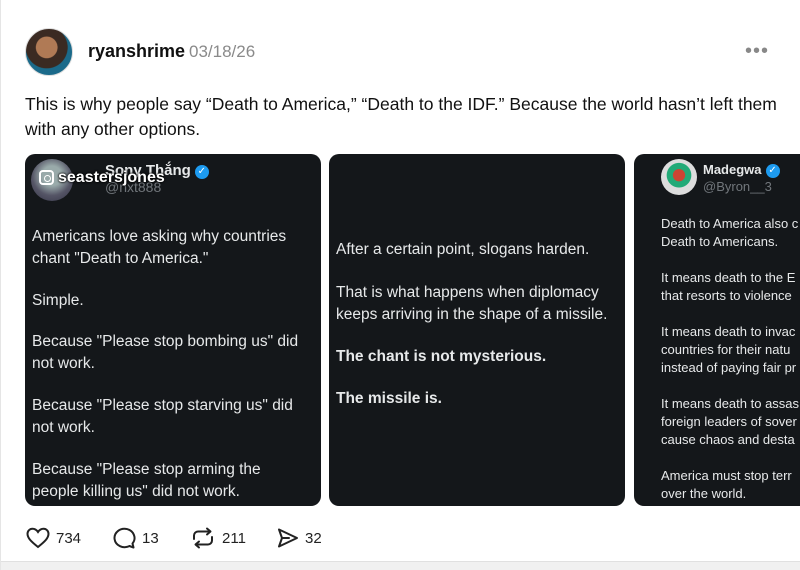  What do you see at coordinates (49, 52) in the screenshot?
I see `user-avatar` at bounding box center [49, 52].